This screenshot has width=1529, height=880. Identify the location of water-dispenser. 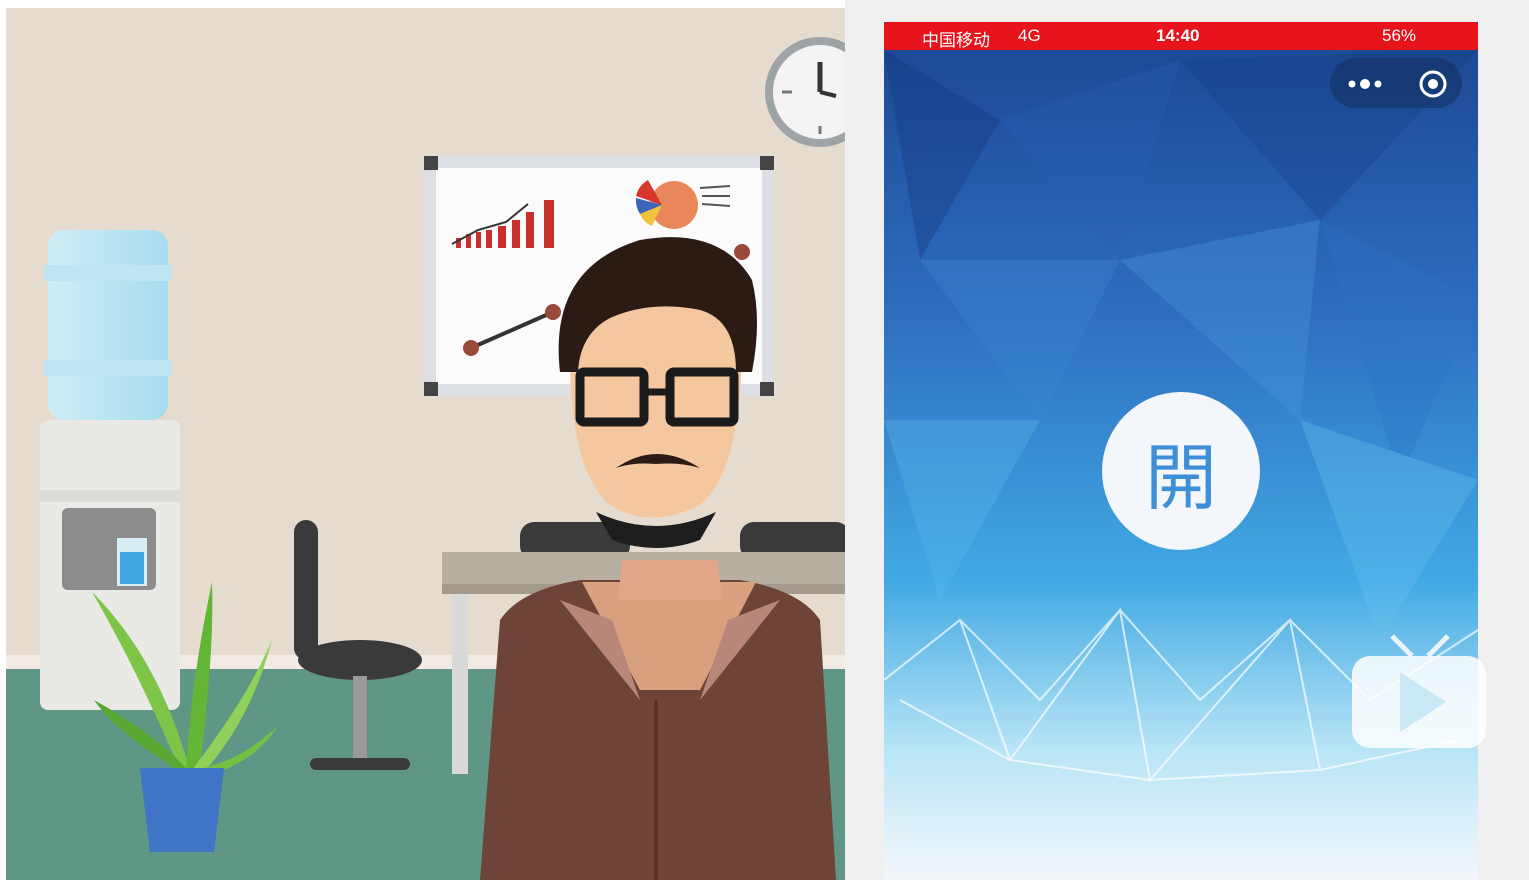
(110, 470).